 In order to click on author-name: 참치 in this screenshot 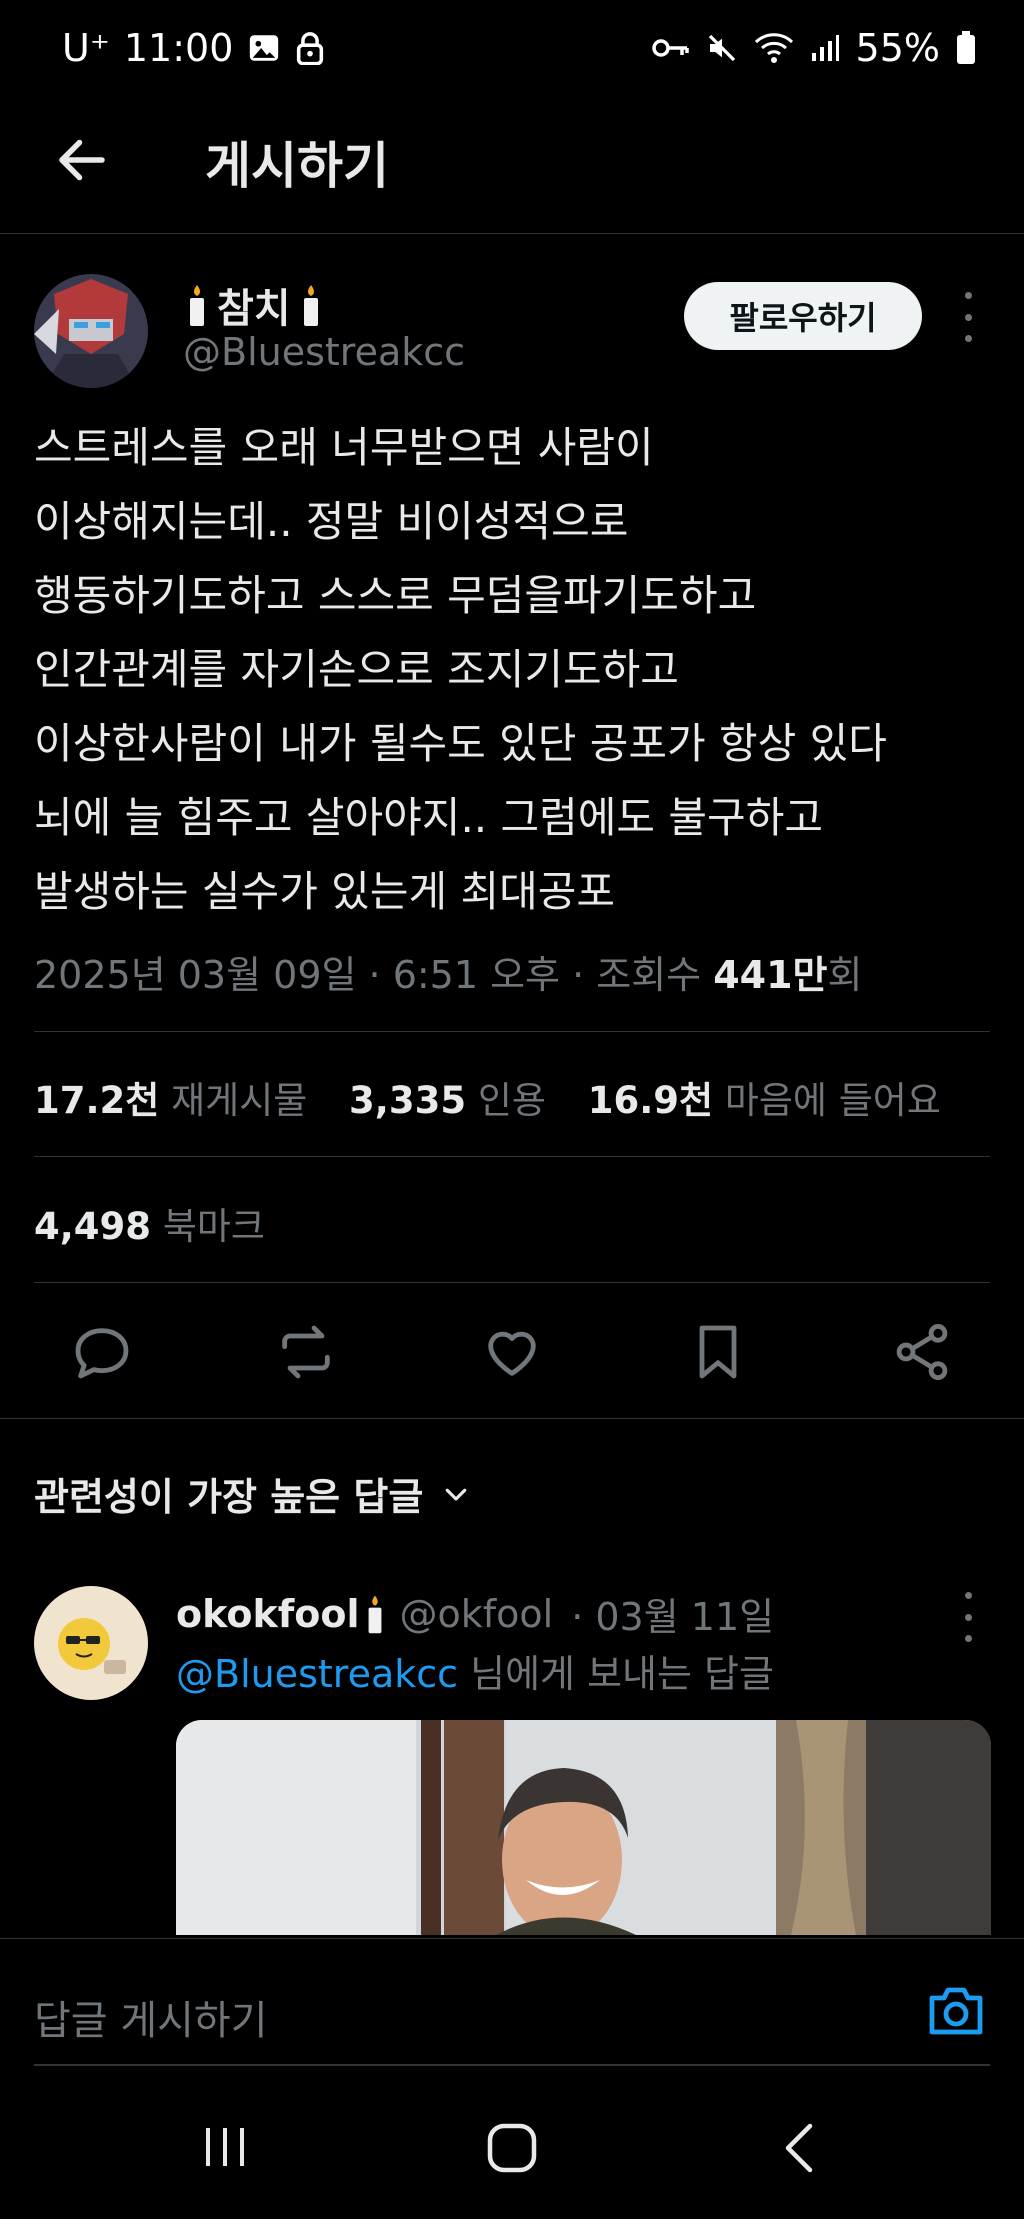, I will do `click(254, 305)`.